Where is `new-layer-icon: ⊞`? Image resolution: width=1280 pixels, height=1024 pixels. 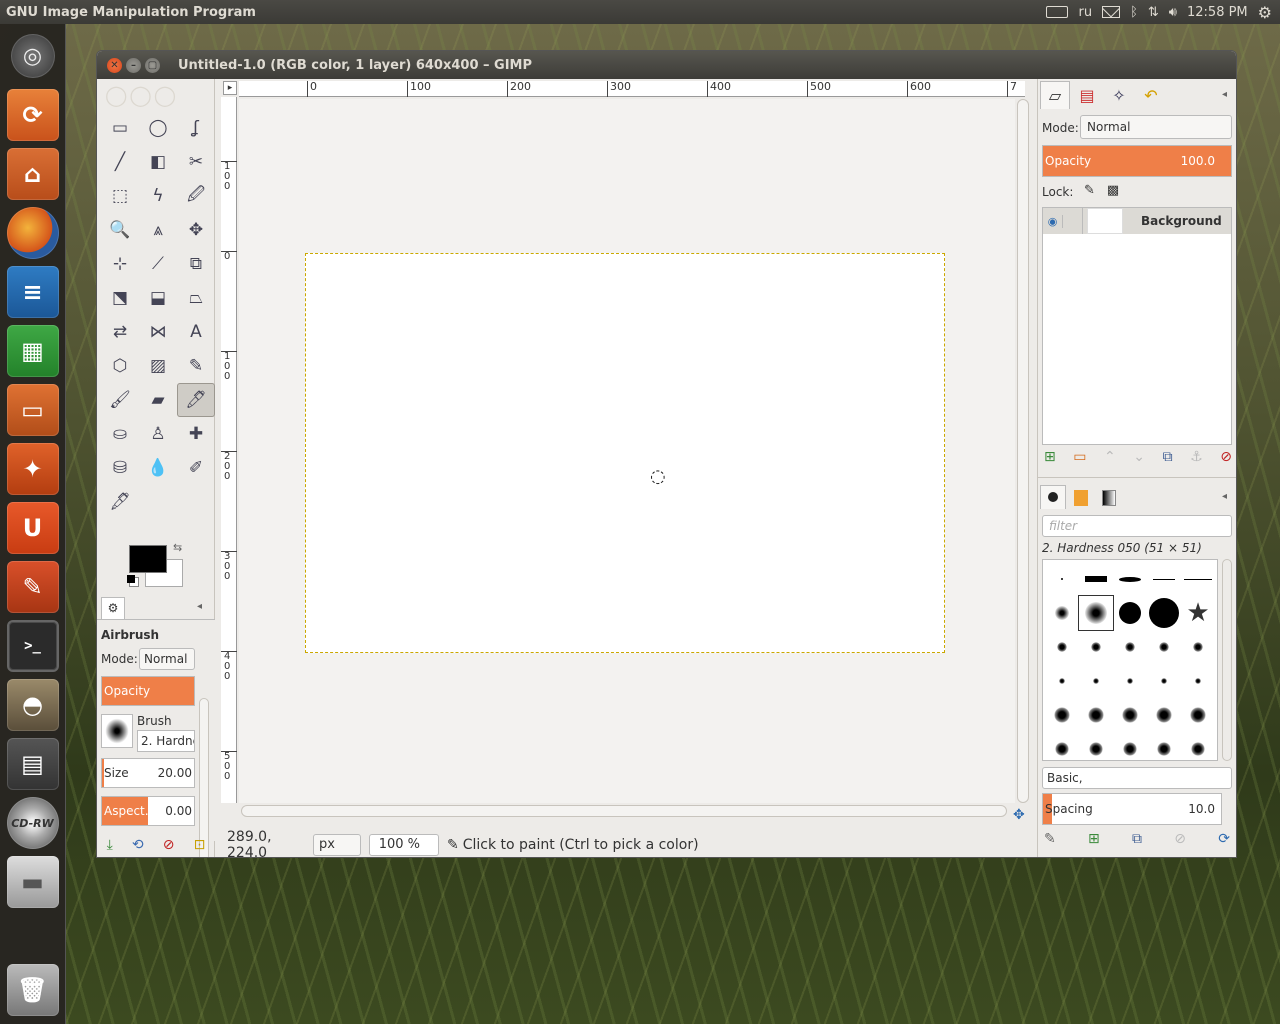
new-layer-icon: ⊞ is located at coordinates (1050, 460).